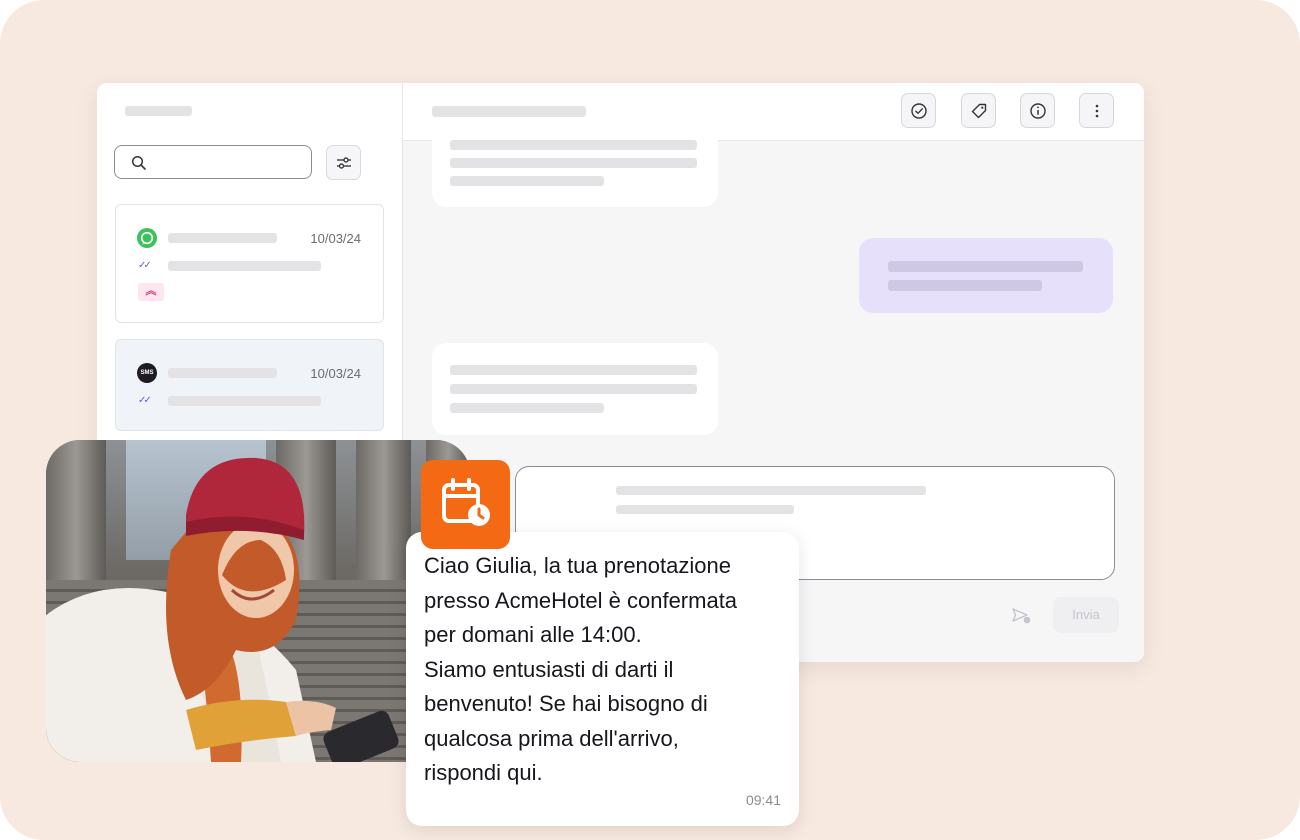 This screenshot has height=840, width=1300. I want to click on resolve-button, so click(918, 110).